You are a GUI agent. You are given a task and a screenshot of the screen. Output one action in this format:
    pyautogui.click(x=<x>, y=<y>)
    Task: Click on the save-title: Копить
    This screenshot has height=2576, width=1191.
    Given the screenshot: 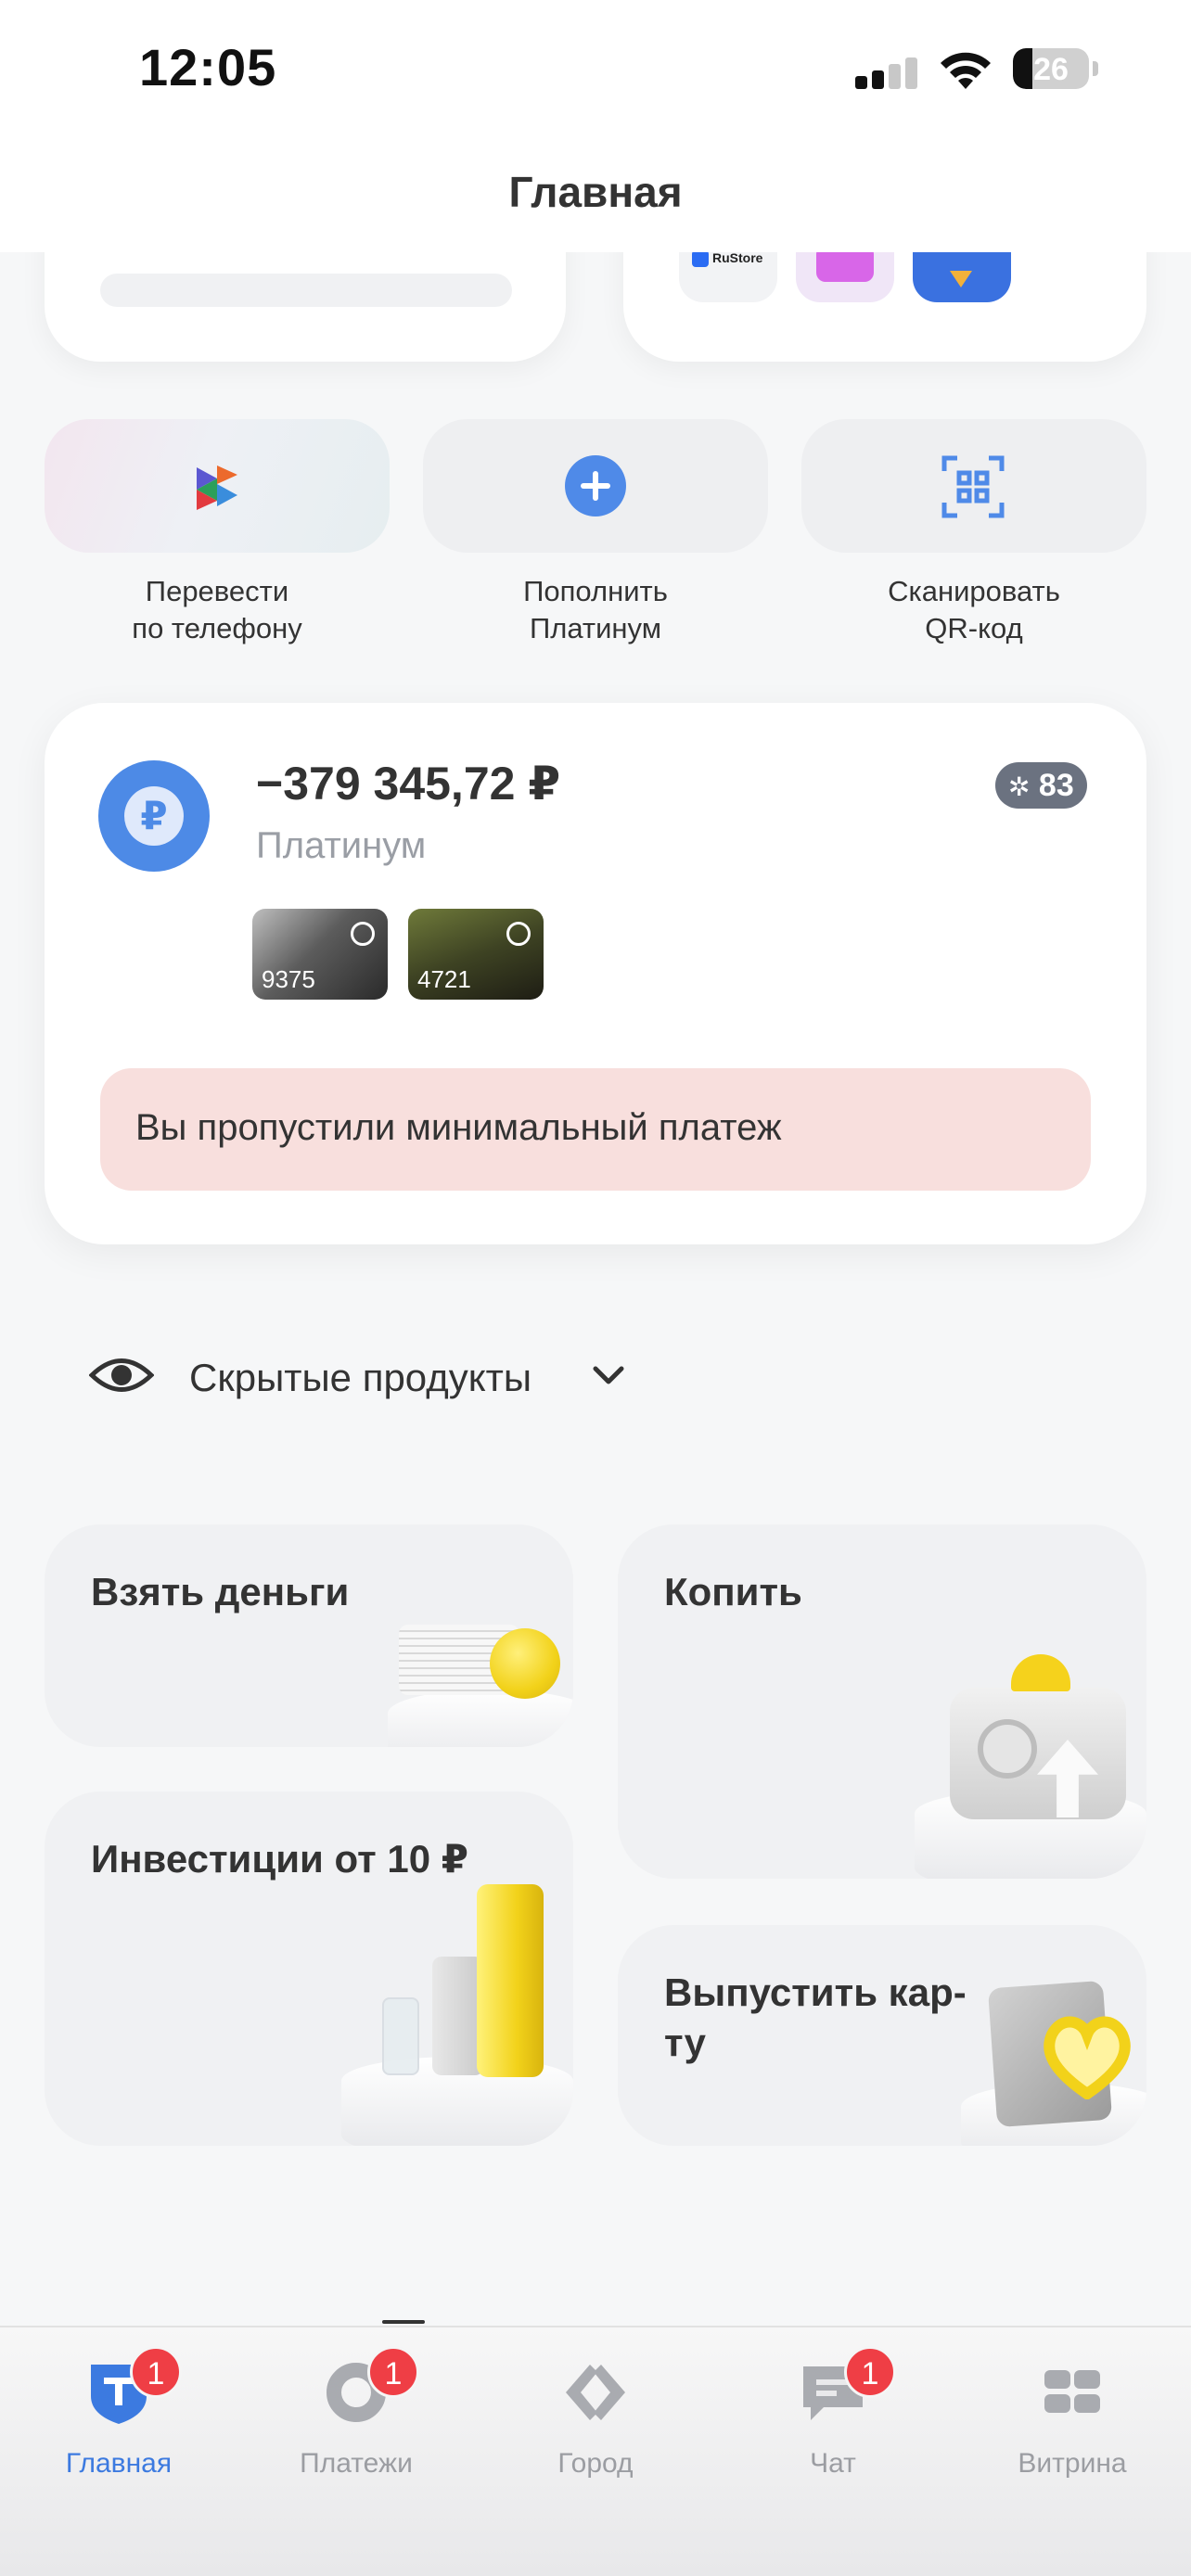 What is the action you would take?
    pyautogui.click(x=733, y=1592)
    